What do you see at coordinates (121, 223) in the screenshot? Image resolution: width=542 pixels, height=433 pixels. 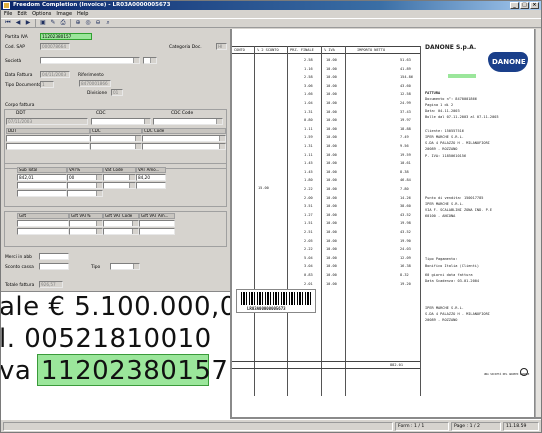 I see `gift-vat-code-dropdown` at bounding box center [121, 223].